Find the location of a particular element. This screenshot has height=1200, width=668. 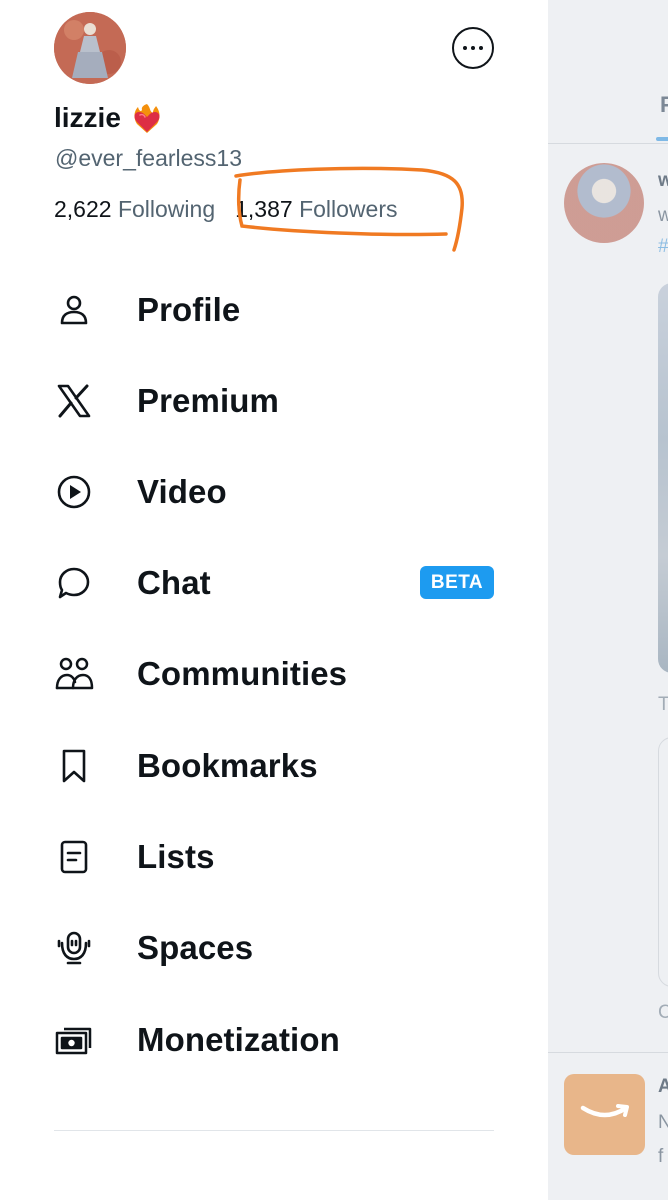

nav-item-premium: Premium is located at coordinates (284, 401).